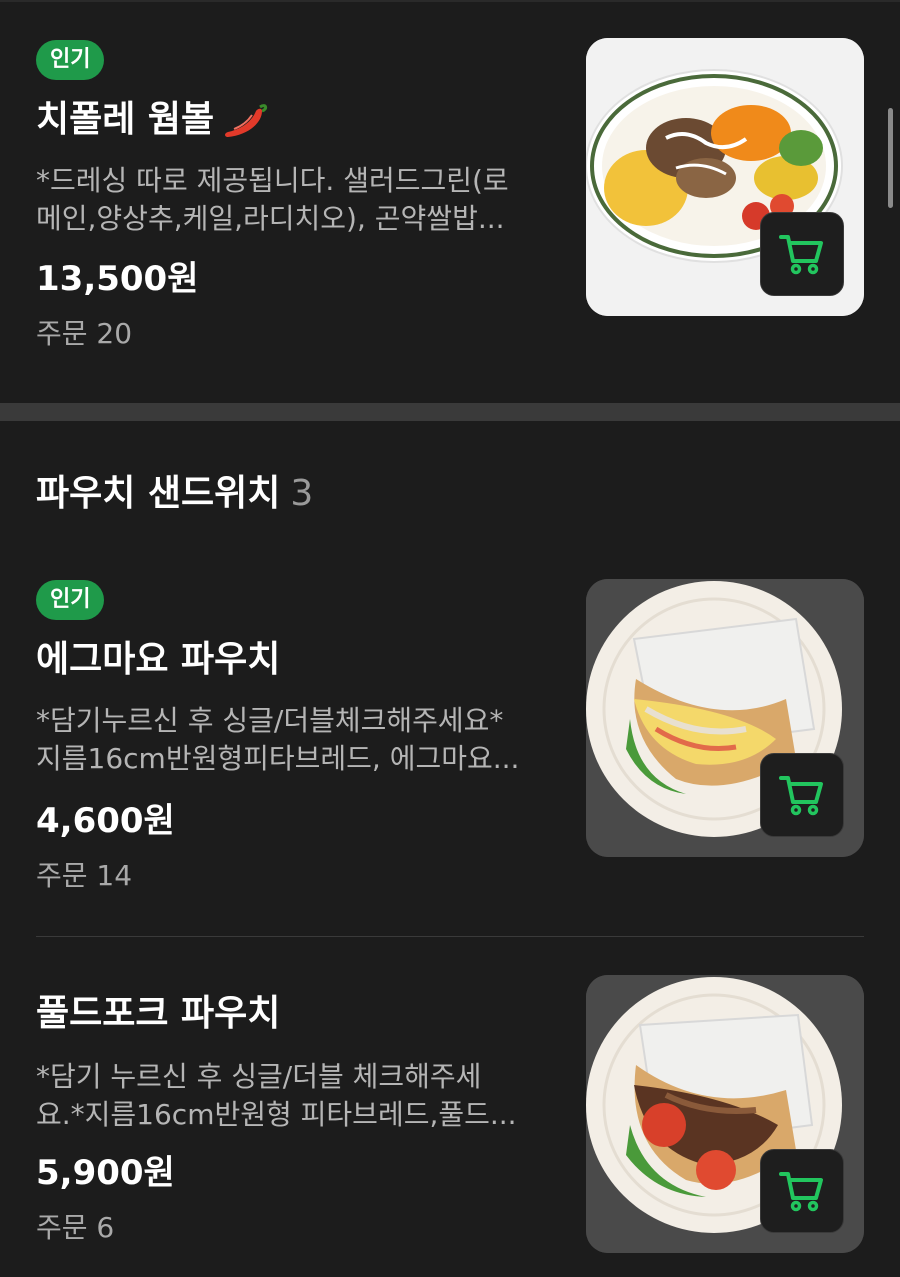 The image size is (900, 1277). I want to click on menu-item-name: 에그마요 파우치, so click(158, 659).